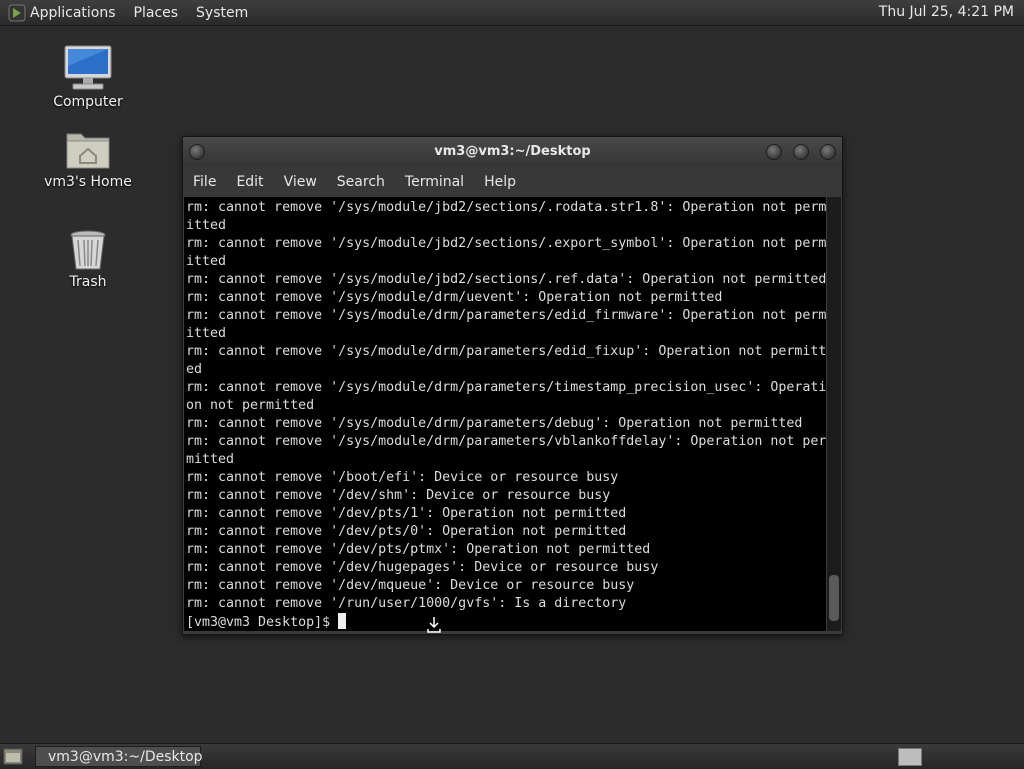 This screenshot has width=1024, height=769. Describe the element at coordinates (204, 182) in the screenshot. I see `menu-file: File` at that location.